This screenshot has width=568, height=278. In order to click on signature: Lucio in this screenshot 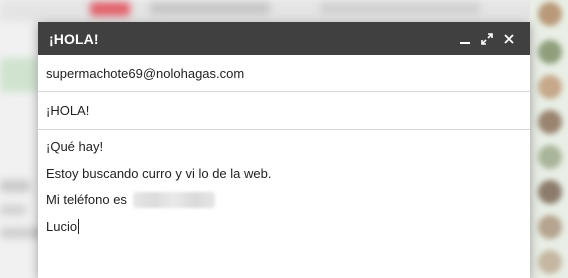, I will do `click(62, 226)`.